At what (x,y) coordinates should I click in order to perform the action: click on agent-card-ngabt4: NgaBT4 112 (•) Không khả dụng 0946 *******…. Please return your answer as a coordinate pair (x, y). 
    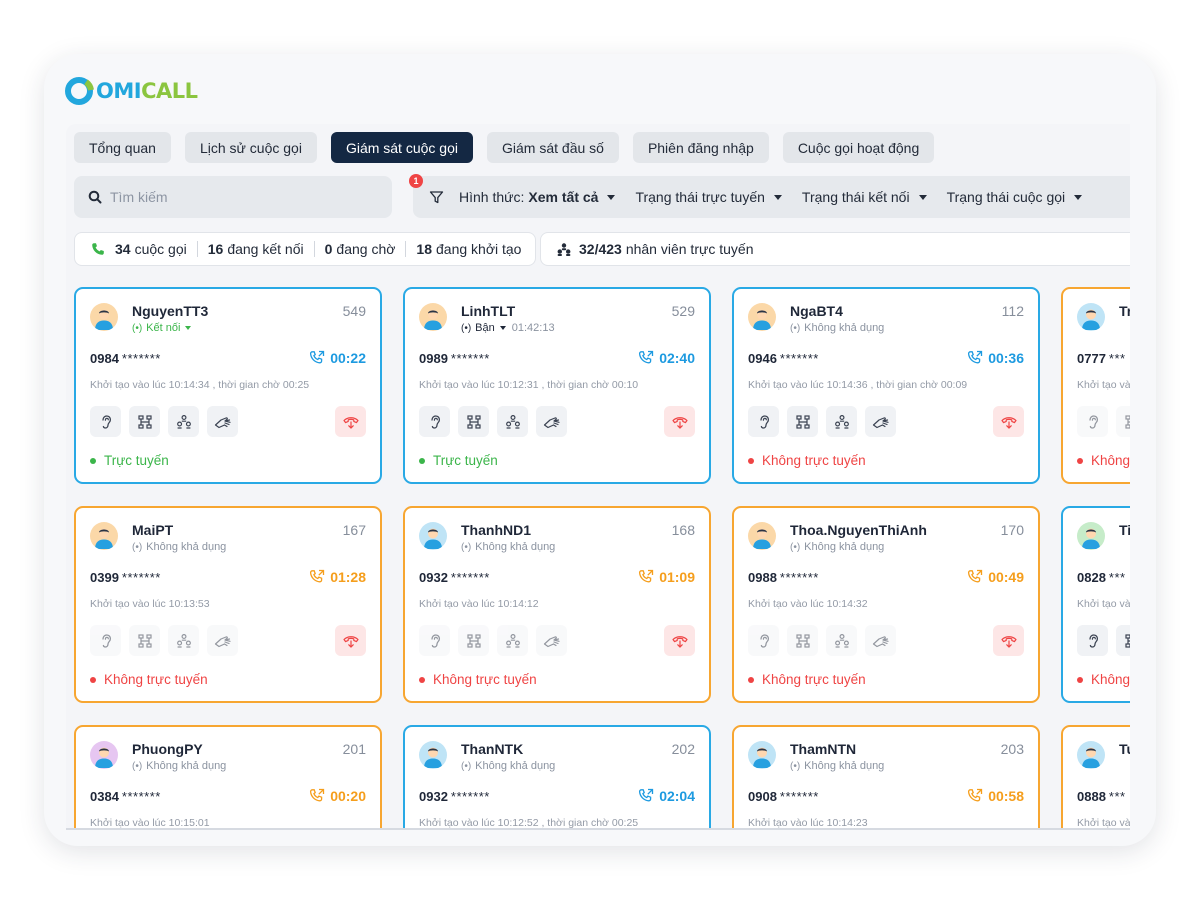
    Looking at the image, I should click on (886, 385).